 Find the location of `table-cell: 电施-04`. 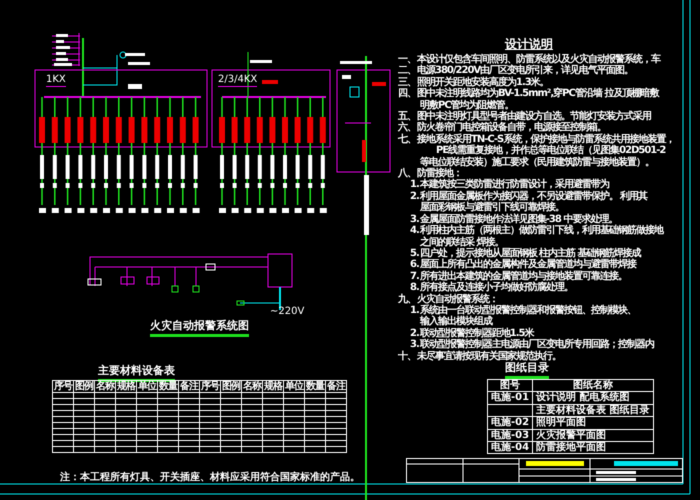

table-cell: 电施-04 is located at coordinates (510, 448).